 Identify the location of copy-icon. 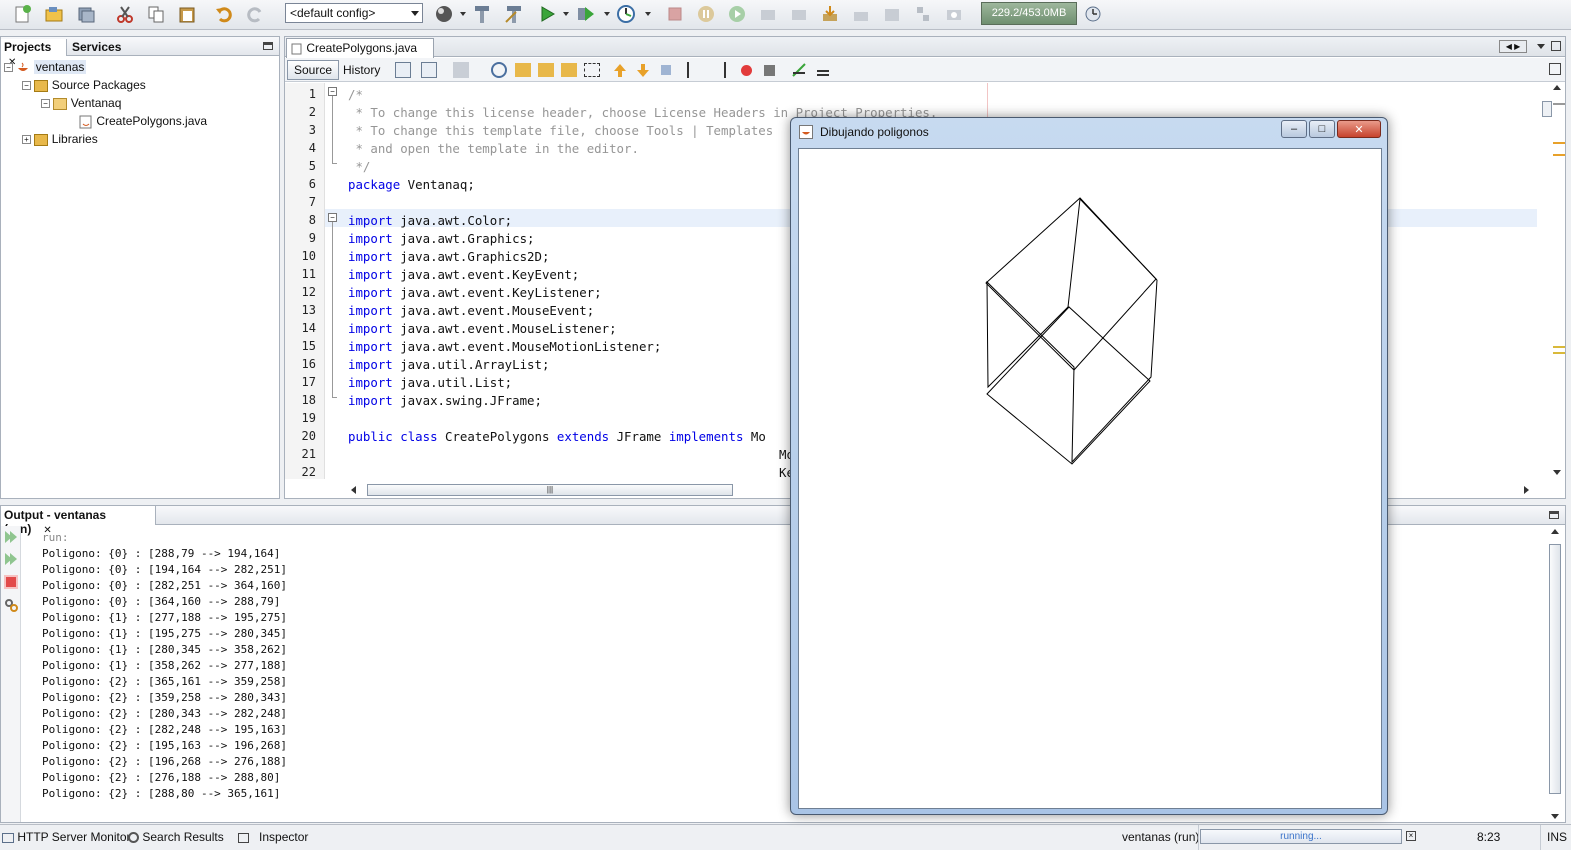
(156, 14).